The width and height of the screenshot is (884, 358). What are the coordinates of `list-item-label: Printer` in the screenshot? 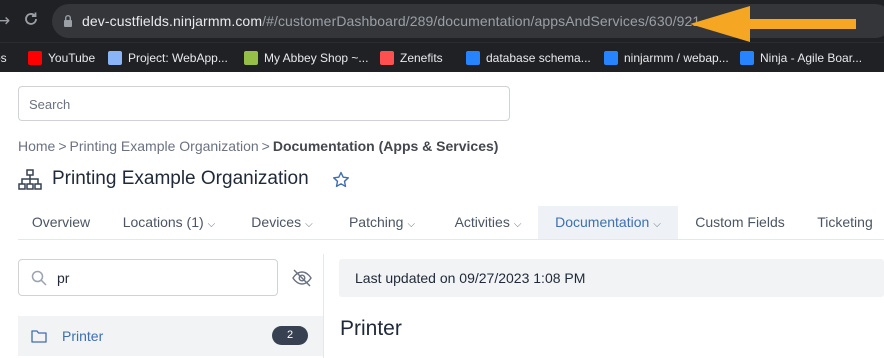 It's located at (83, 336).